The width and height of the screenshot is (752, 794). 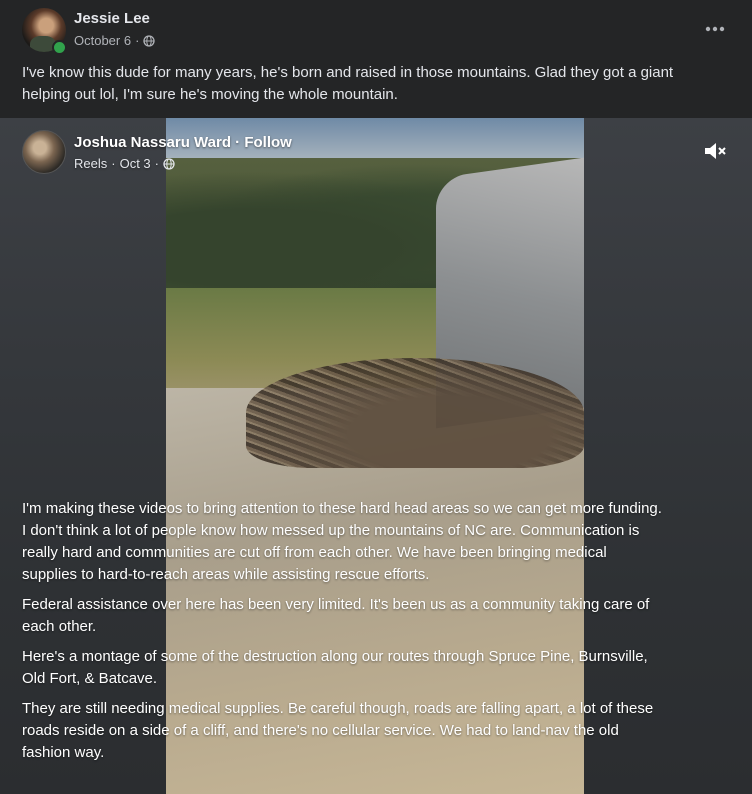 I want to click on online-status-icon, so click(x=59, y=47).